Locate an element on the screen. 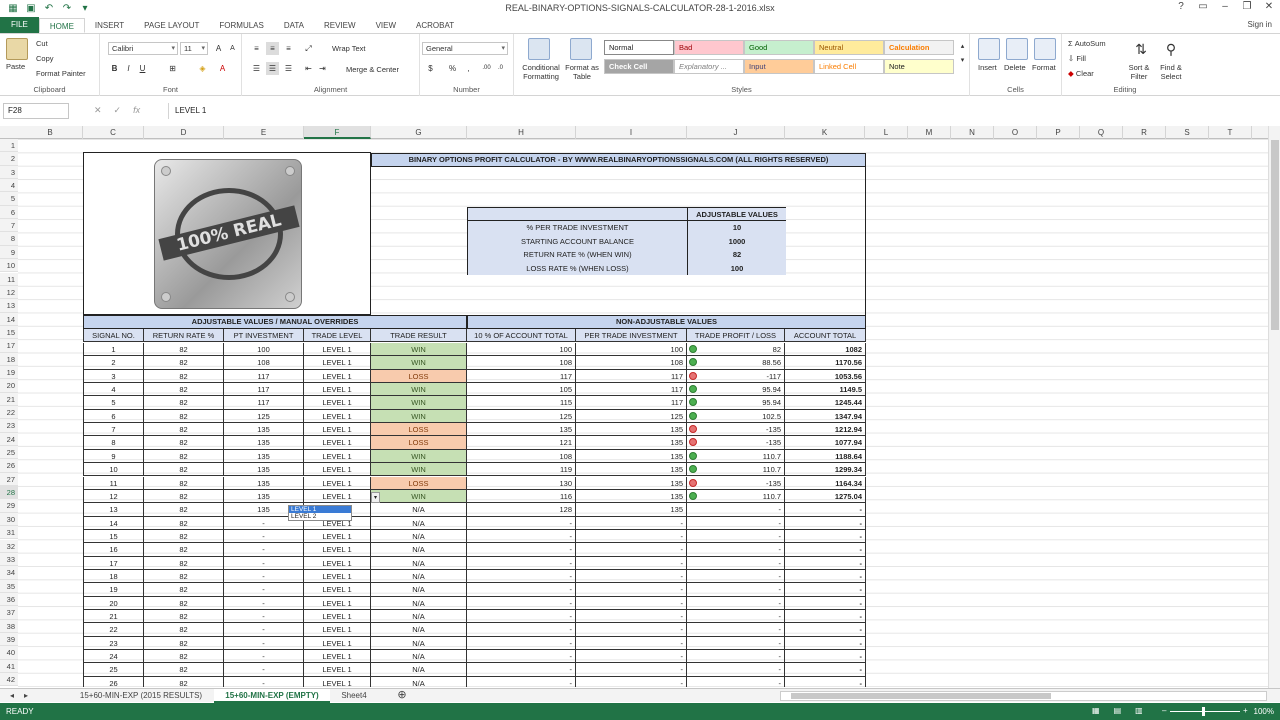 The width and height of the screenshot is (1280, 720). col-header-o: O is located at coordinates (1015, 132).